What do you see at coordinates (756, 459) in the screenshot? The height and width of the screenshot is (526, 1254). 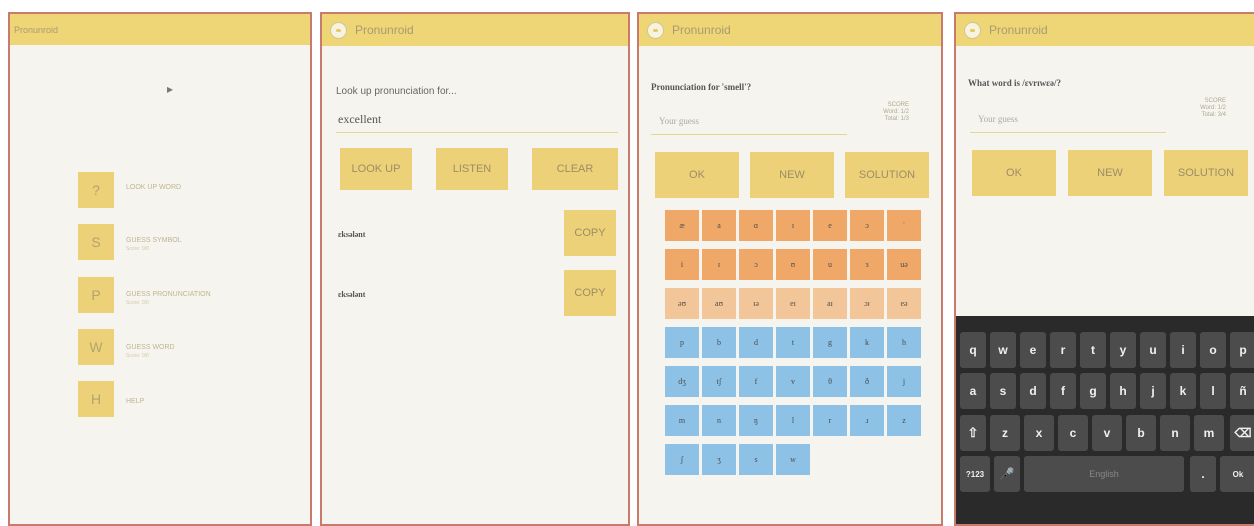 I see `ipa-key: s` at bounding box center [756, 459].